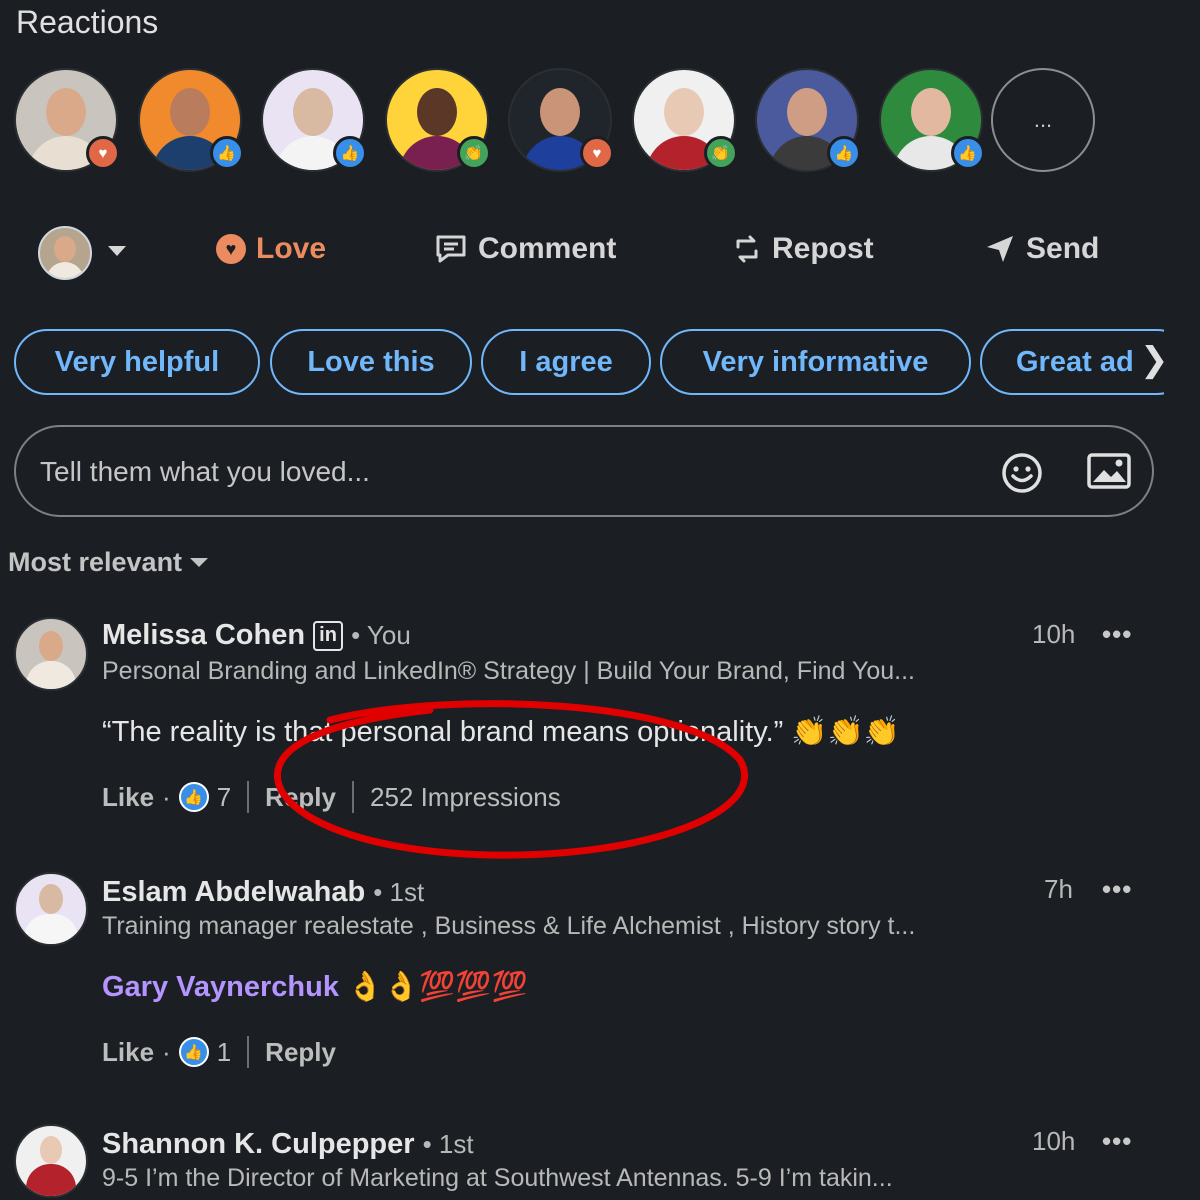 This screenshot has width=1200, height=1200. I want to click on love-icon: ♥, so click(231, 249).